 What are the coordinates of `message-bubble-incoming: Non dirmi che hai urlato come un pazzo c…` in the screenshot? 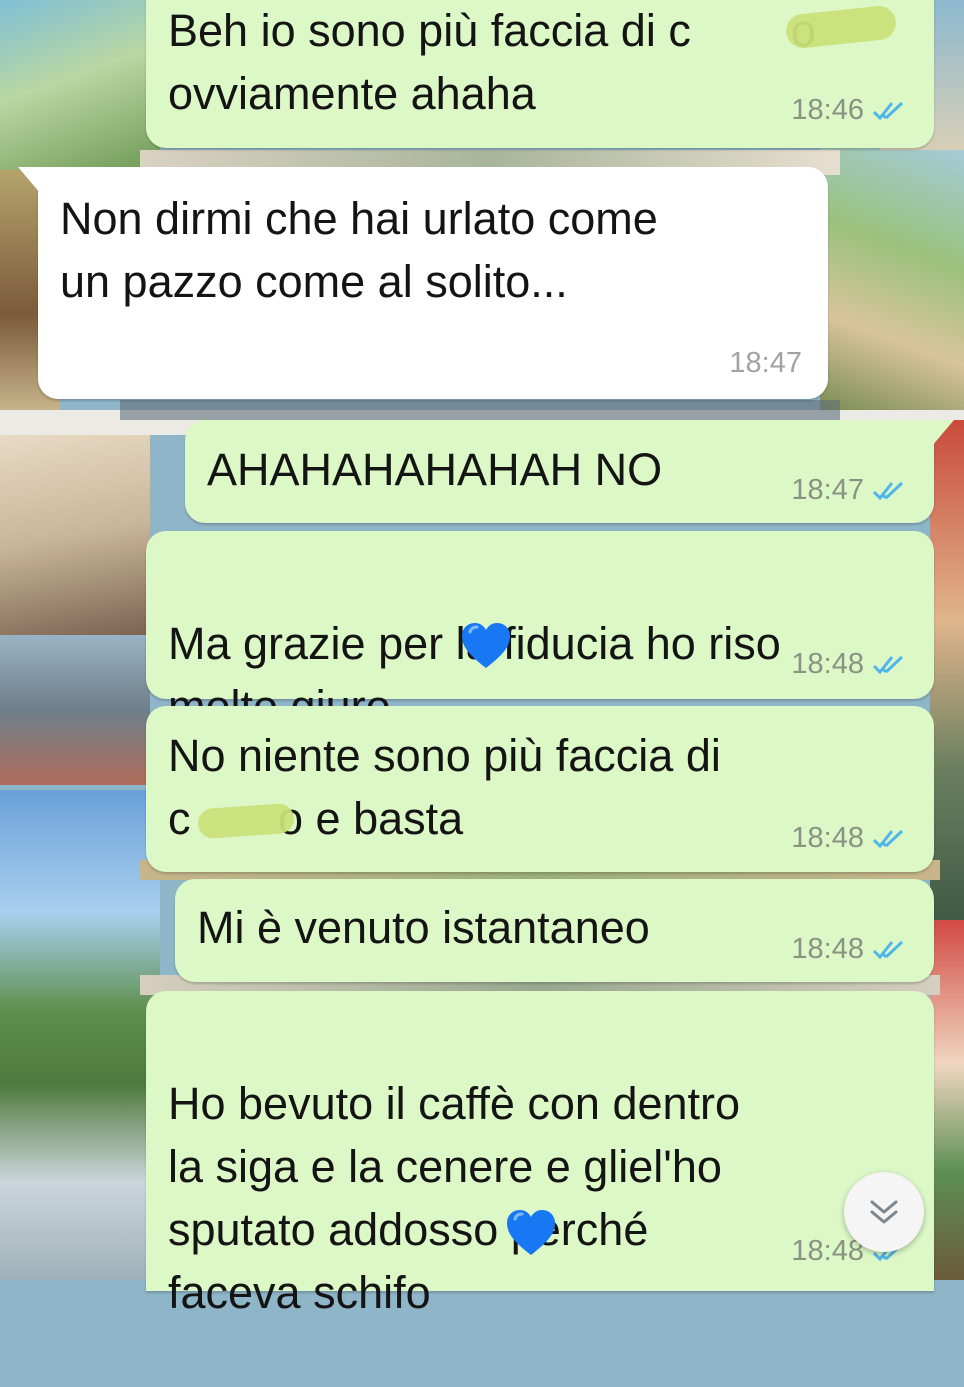 It's located at (423, 283).